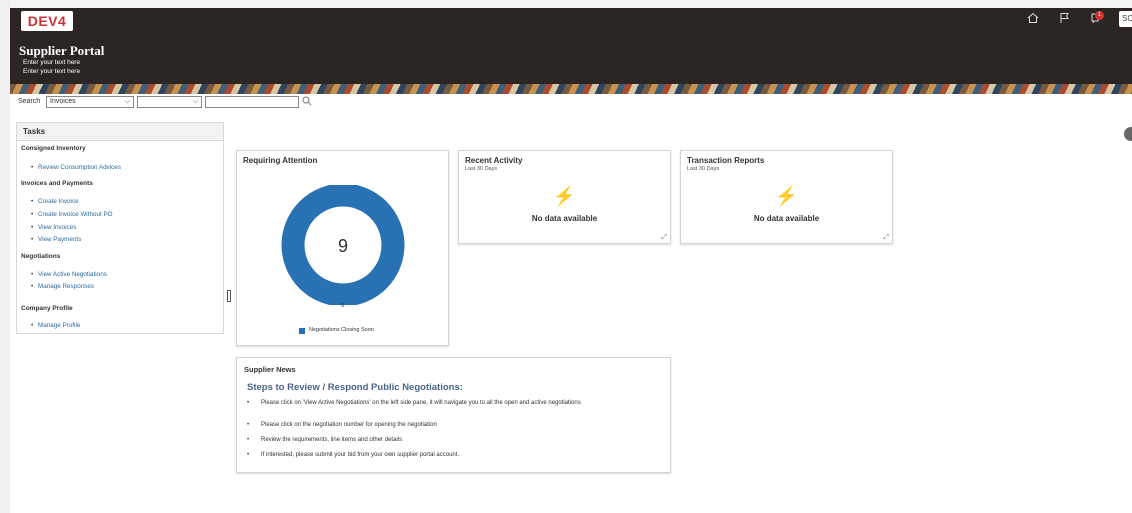  What do you see at coordinates (29, 101) in the screenshot?
I see `search-label: Search` at bounding box center [29, 101].